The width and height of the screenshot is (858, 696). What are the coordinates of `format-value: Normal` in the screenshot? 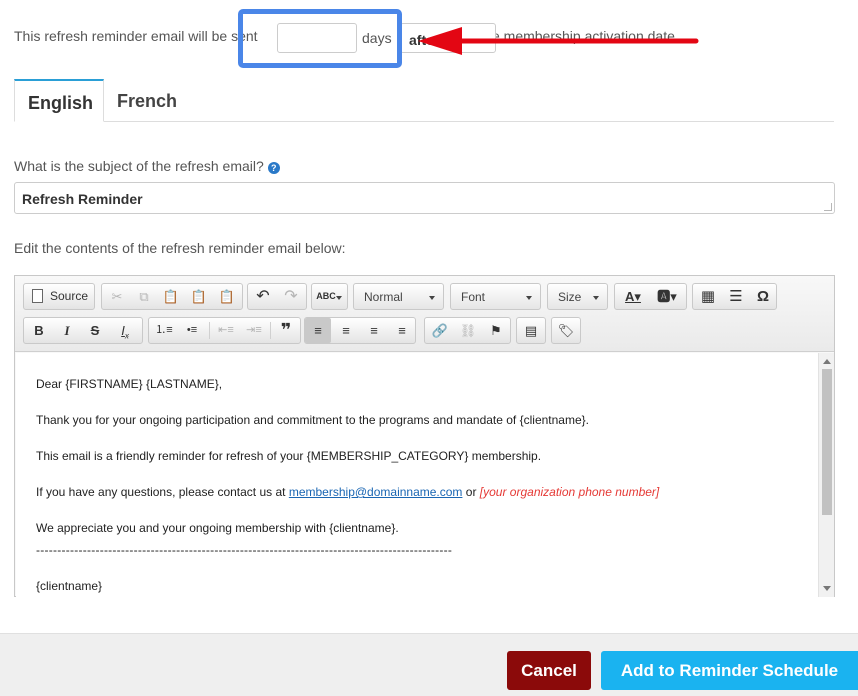 It's located at (383, 297).